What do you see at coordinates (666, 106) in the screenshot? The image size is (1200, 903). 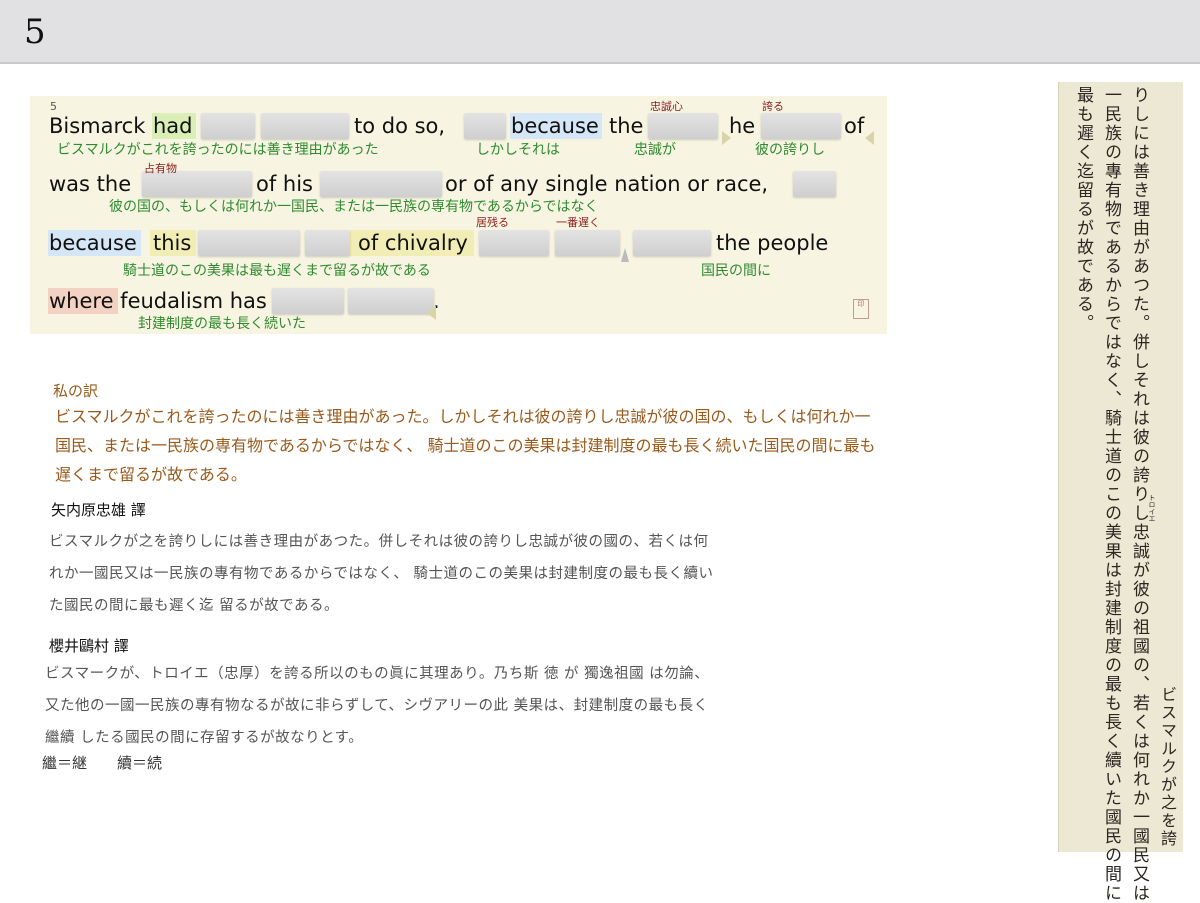 I see `ruby-chuseishin: 忠誠心` at bounding box center [666, 106].